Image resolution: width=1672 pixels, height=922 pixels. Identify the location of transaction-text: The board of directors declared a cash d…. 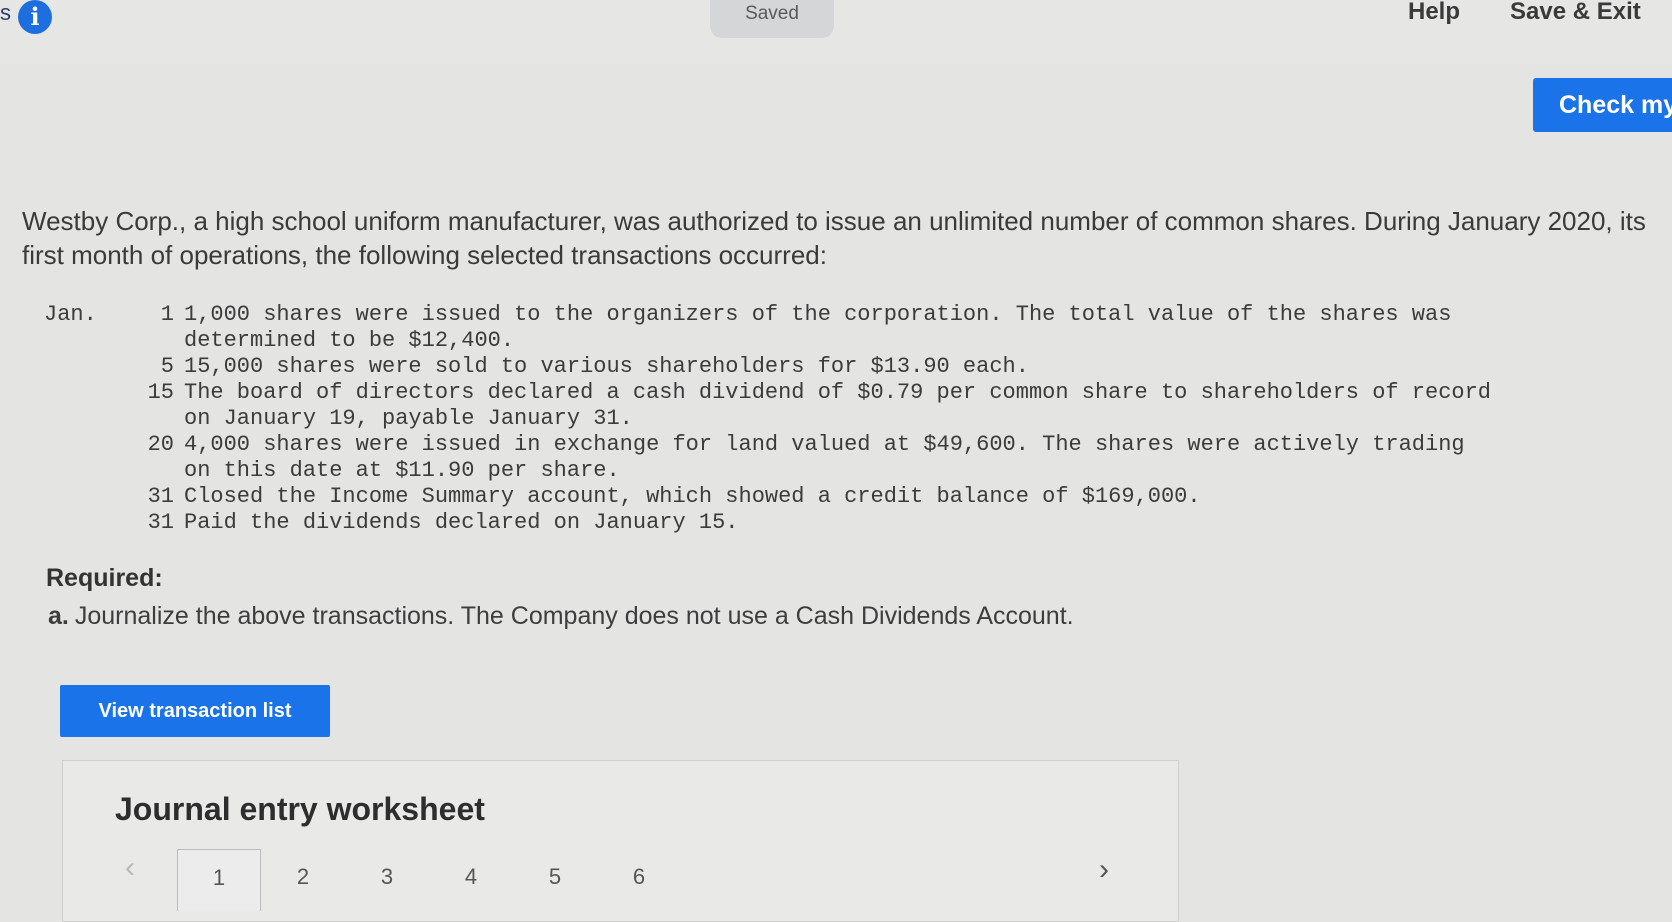
(838, 405).